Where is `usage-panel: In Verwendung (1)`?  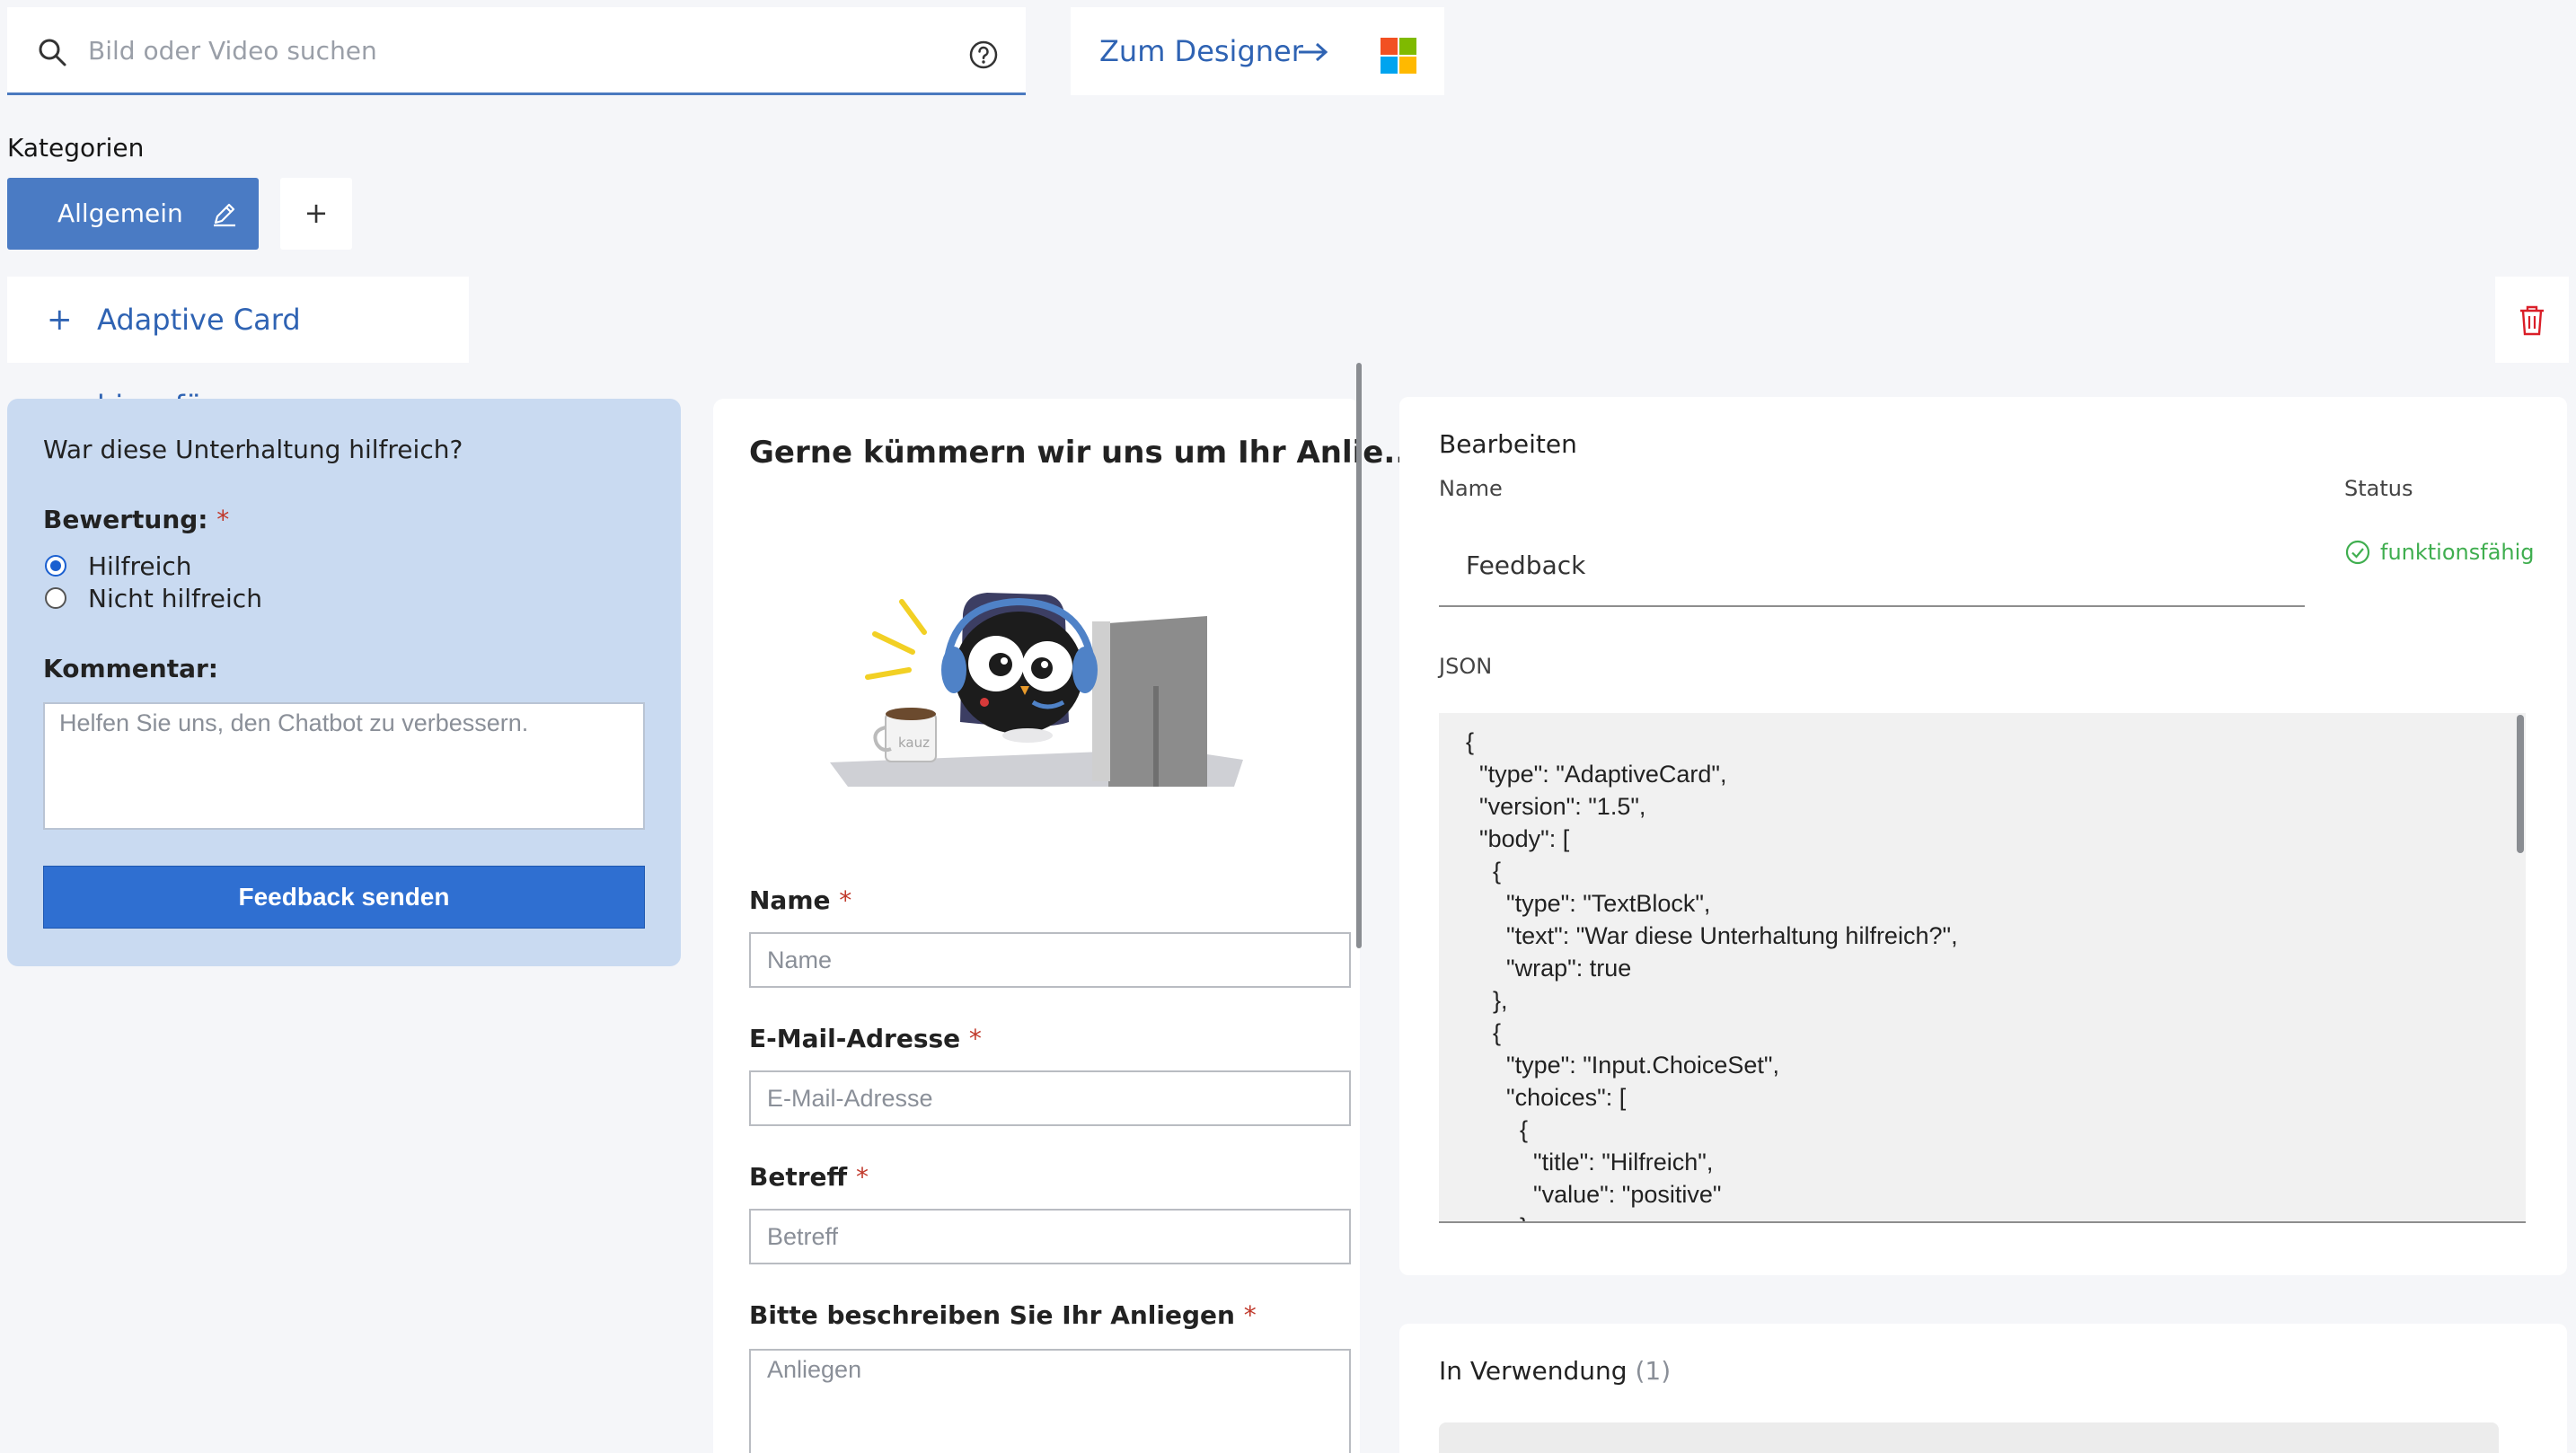 usage-panel: In Verwendung (1) is located at coordinates (1983, 1389).